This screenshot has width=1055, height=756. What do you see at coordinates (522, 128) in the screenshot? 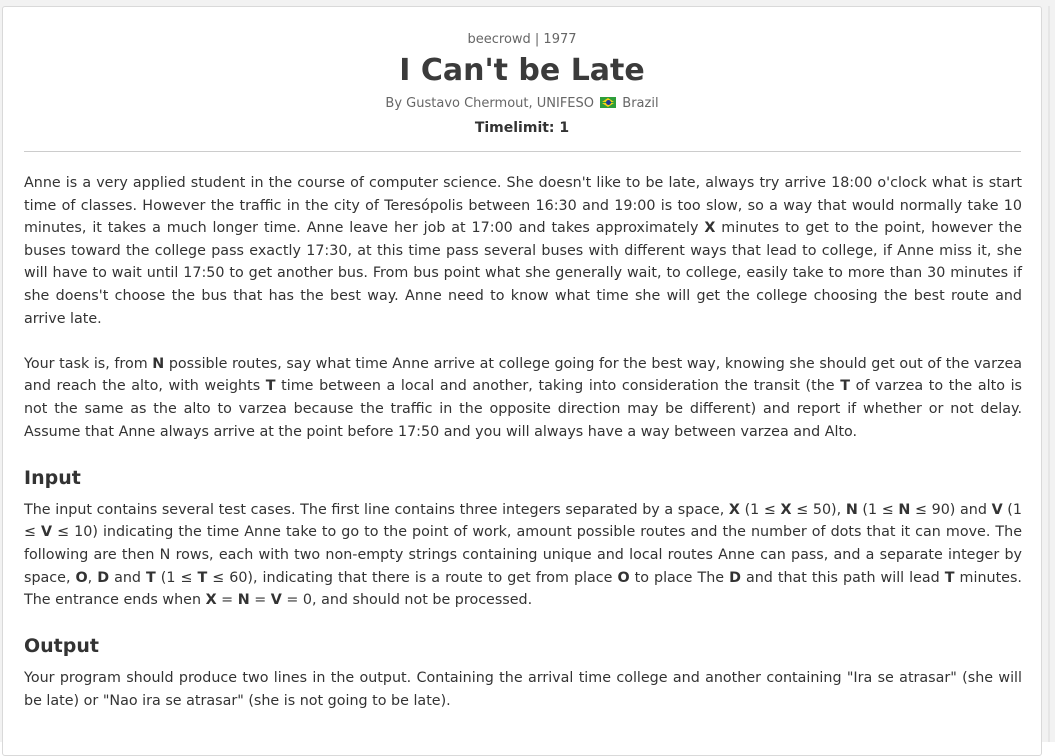
I see `problem-timelimit: Timelimit: 1` at bounding box center [522, 128].